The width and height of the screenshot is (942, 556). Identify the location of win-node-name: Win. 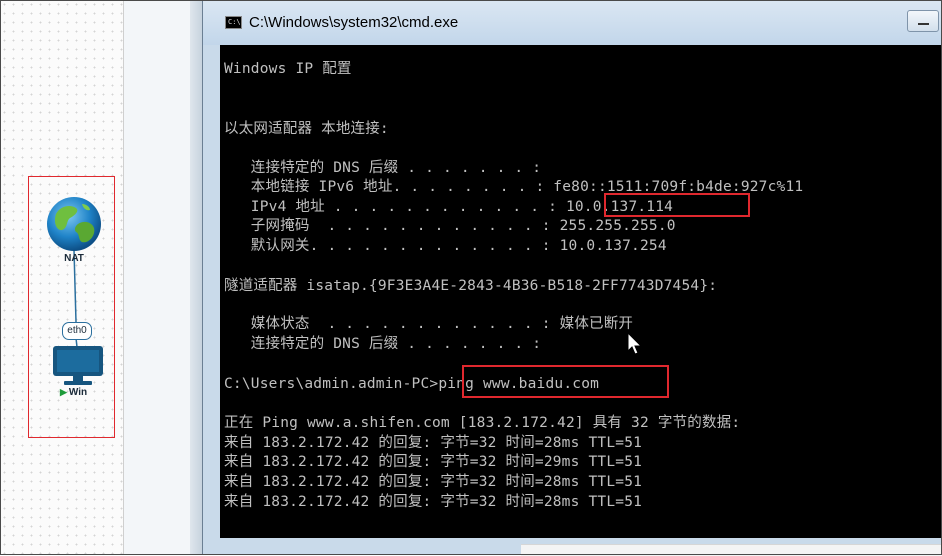
(78, 392).